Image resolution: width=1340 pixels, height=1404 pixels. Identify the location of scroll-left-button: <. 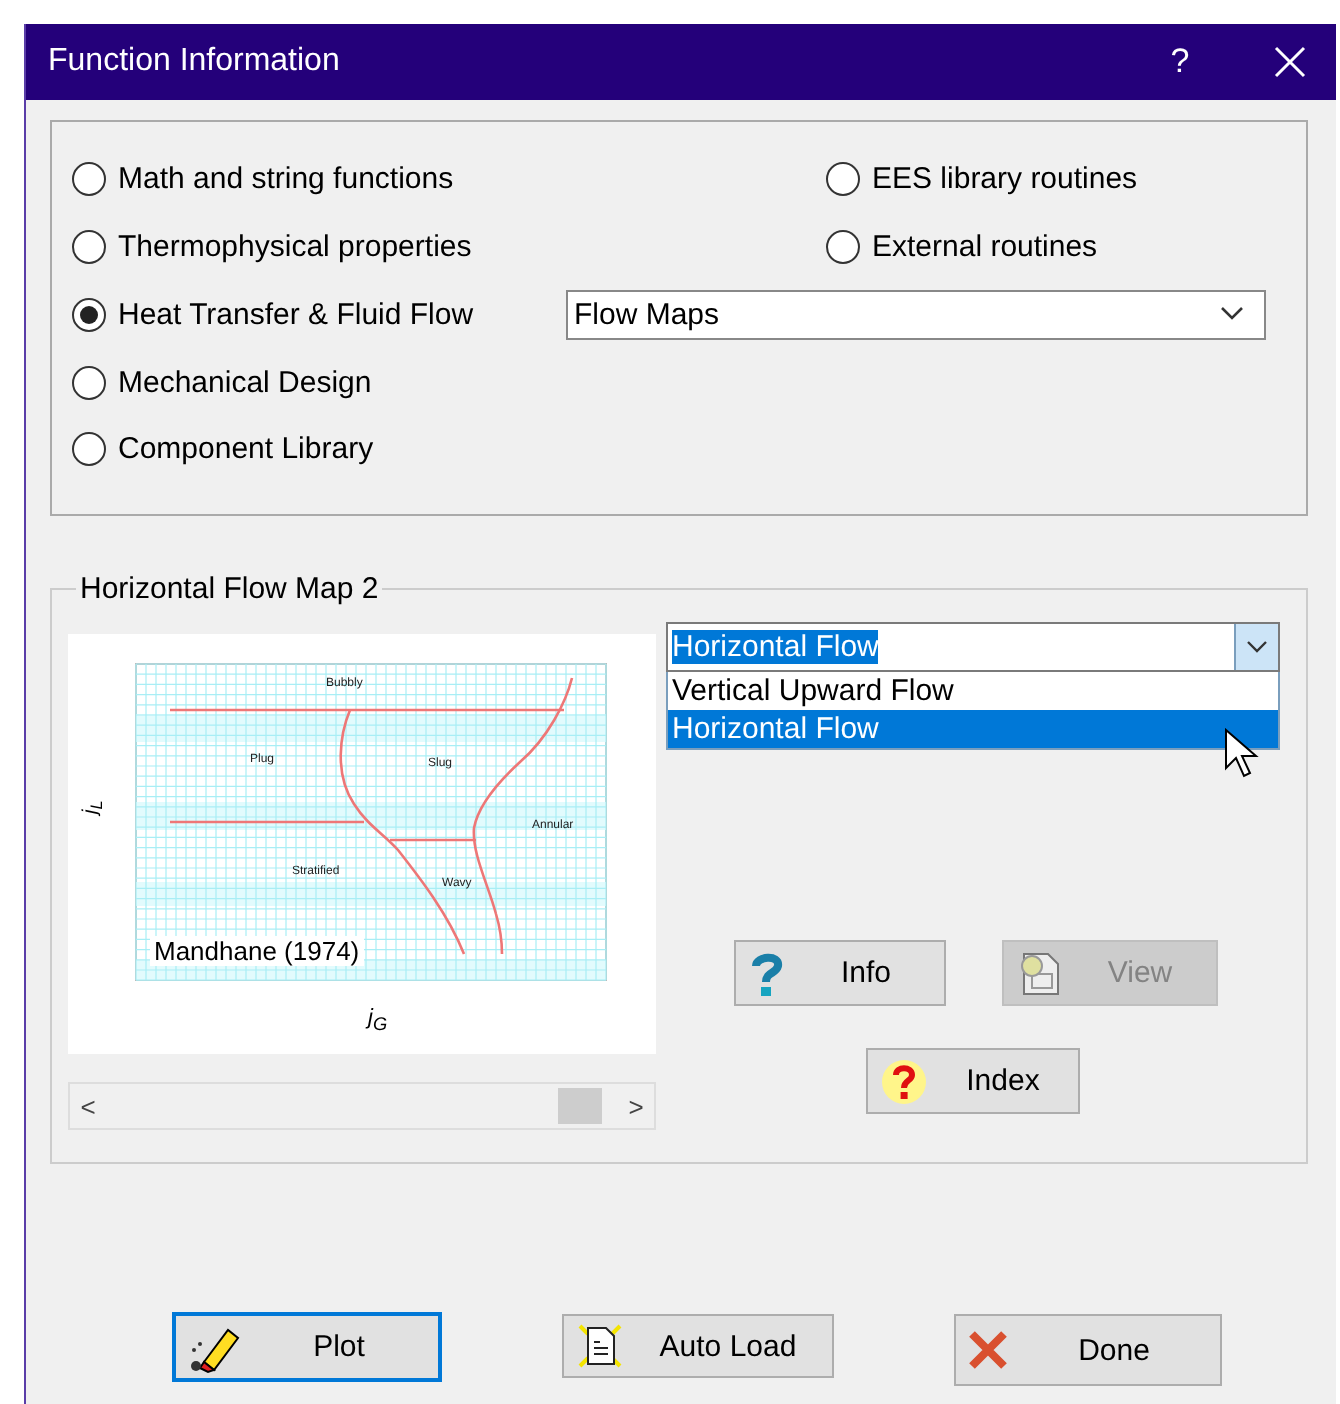
(88, 1106).